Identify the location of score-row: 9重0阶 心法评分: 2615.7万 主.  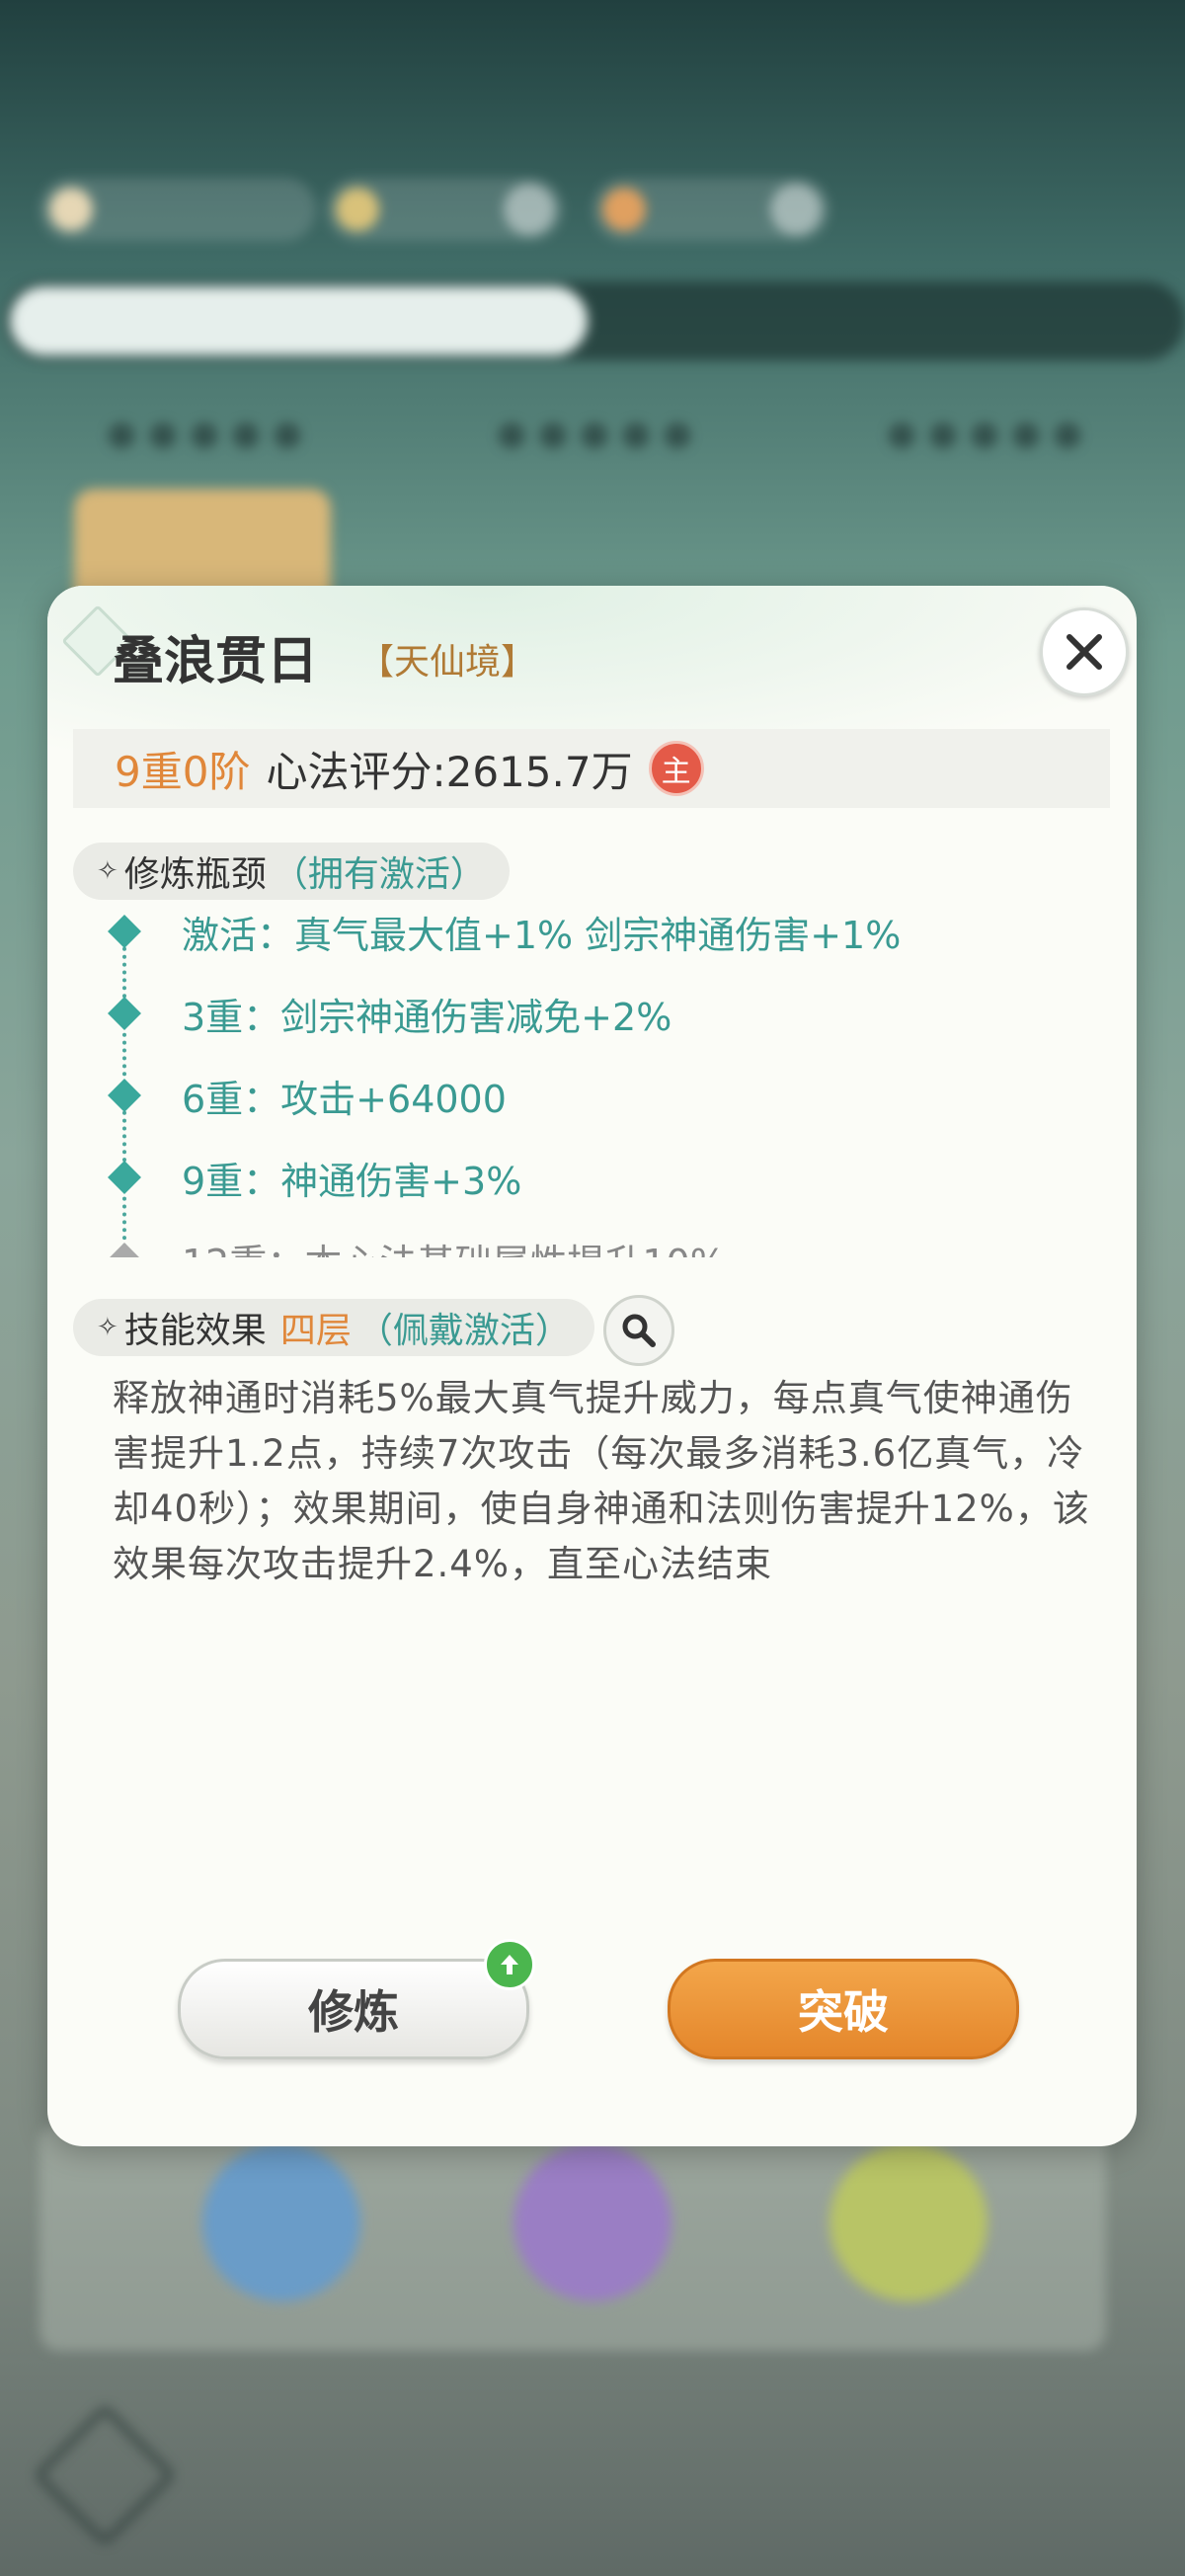
(591, 768).